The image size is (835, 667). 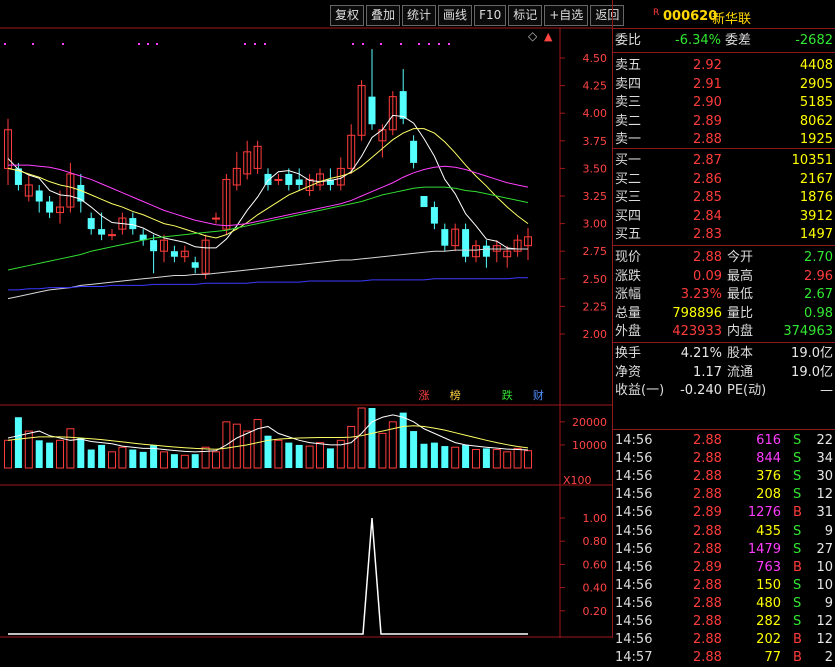 I want to click on fund-label: 流通, so click(x=740, y=372).